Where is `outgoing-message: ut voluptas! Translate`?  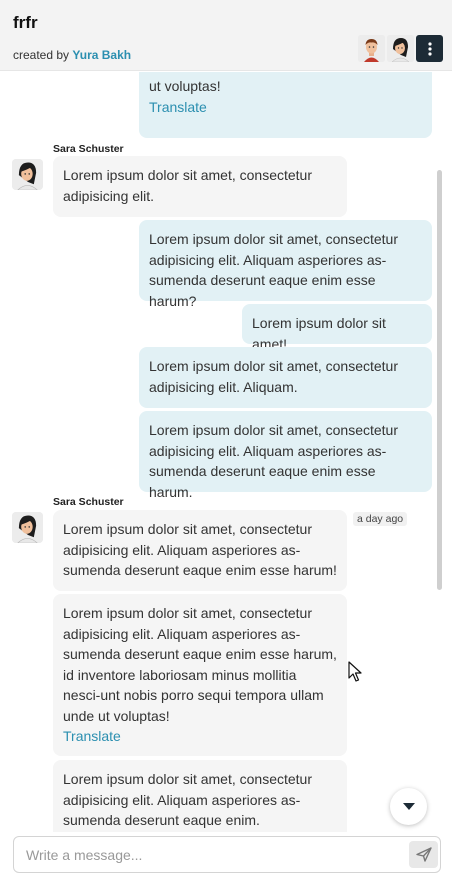
outgoing-message: ut voluptas! Translate is located at coordinates (285, 105).